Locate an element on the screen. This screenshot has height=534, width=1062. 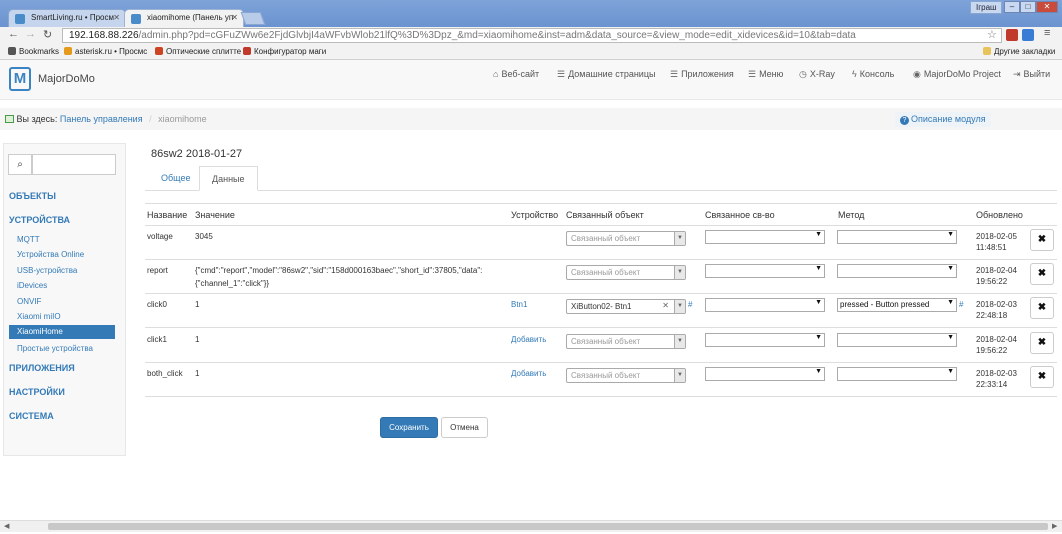
sidebar-section-objects: ОБЪЕКТЫ is located at coordinates (32, 196).